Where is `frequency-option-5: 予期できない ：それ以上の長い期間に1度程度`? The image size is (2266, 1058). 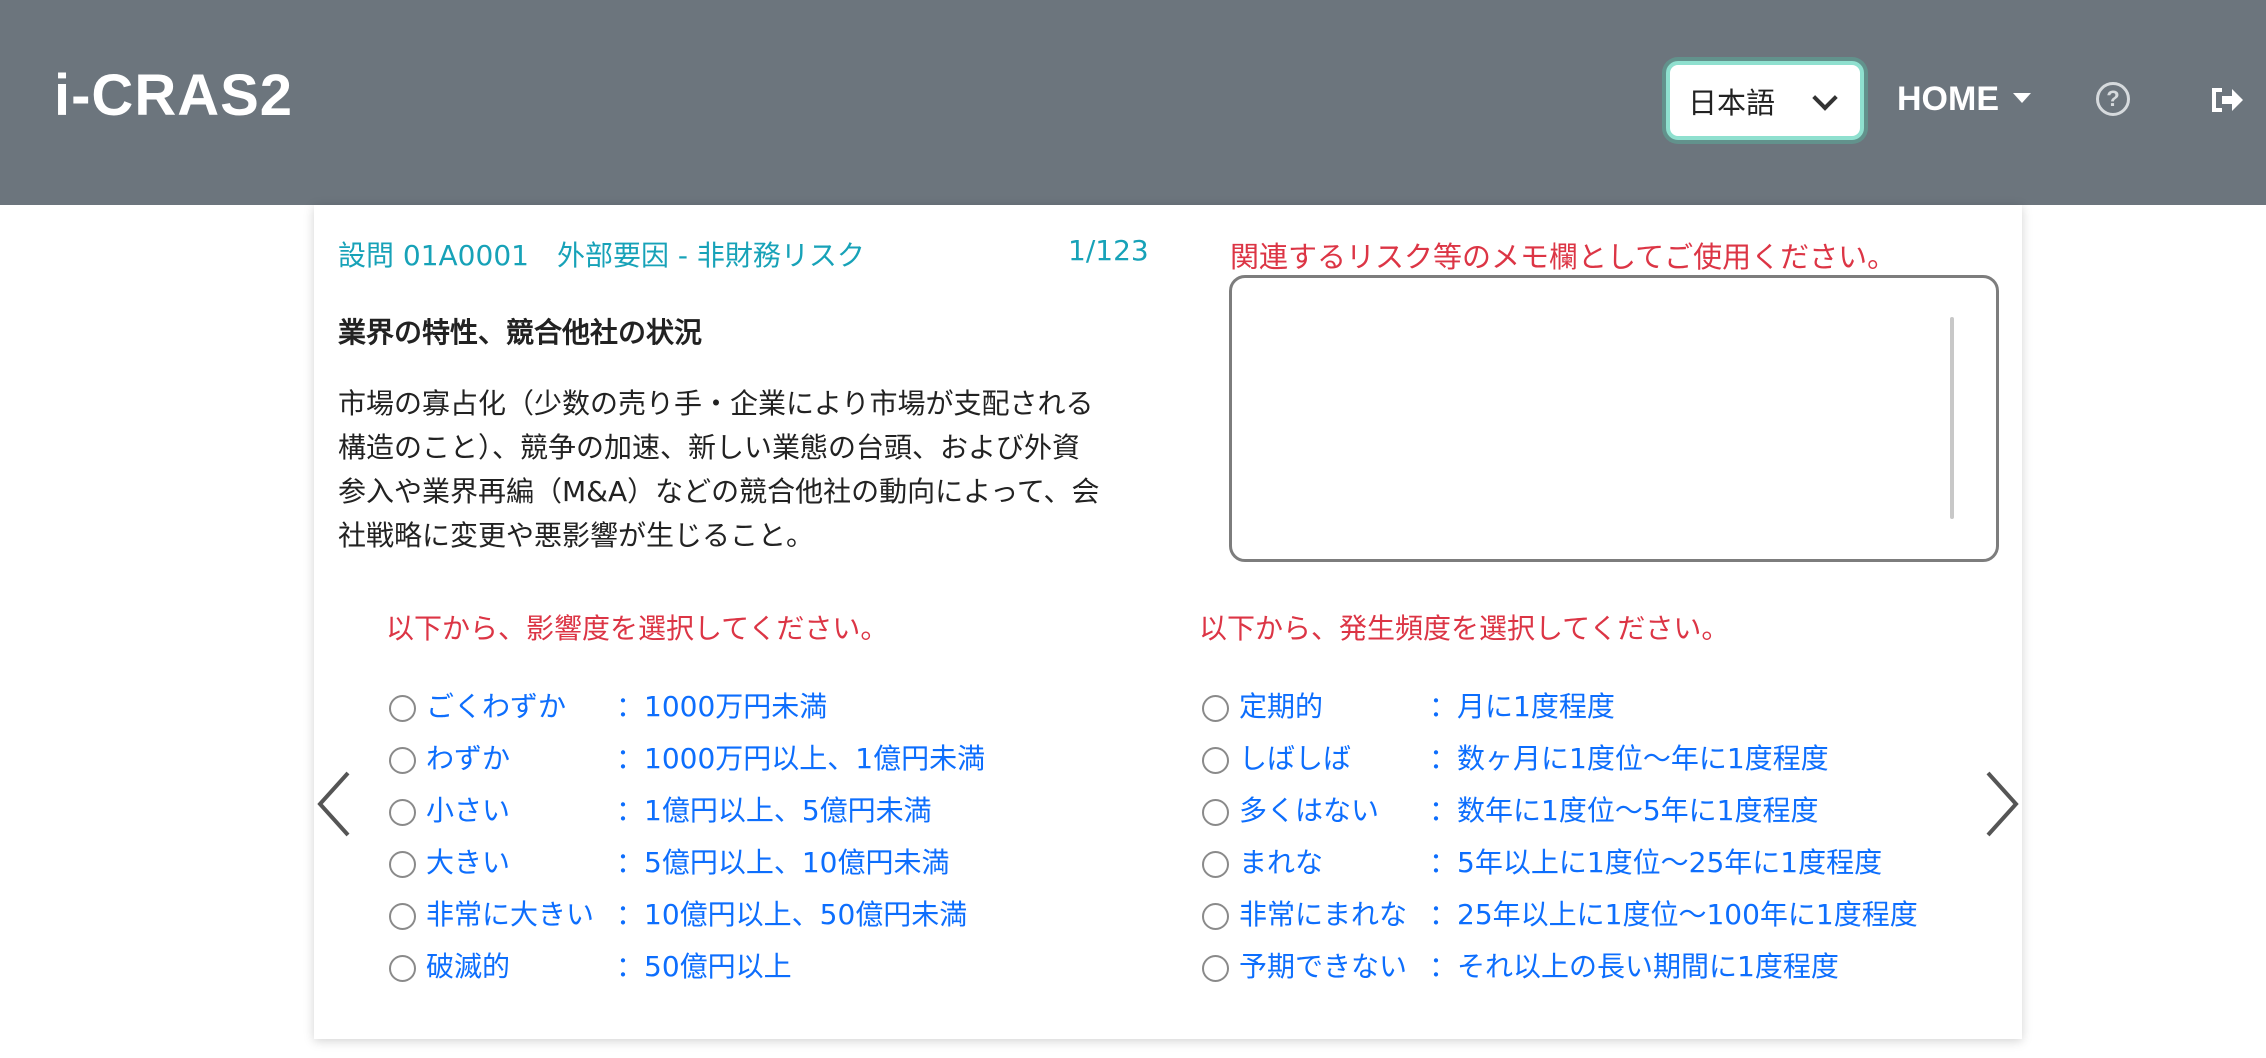
frequency-option-5: 予期できない ：それ以上の長い期間に1度程度 is located at coordinates (1560, 965).